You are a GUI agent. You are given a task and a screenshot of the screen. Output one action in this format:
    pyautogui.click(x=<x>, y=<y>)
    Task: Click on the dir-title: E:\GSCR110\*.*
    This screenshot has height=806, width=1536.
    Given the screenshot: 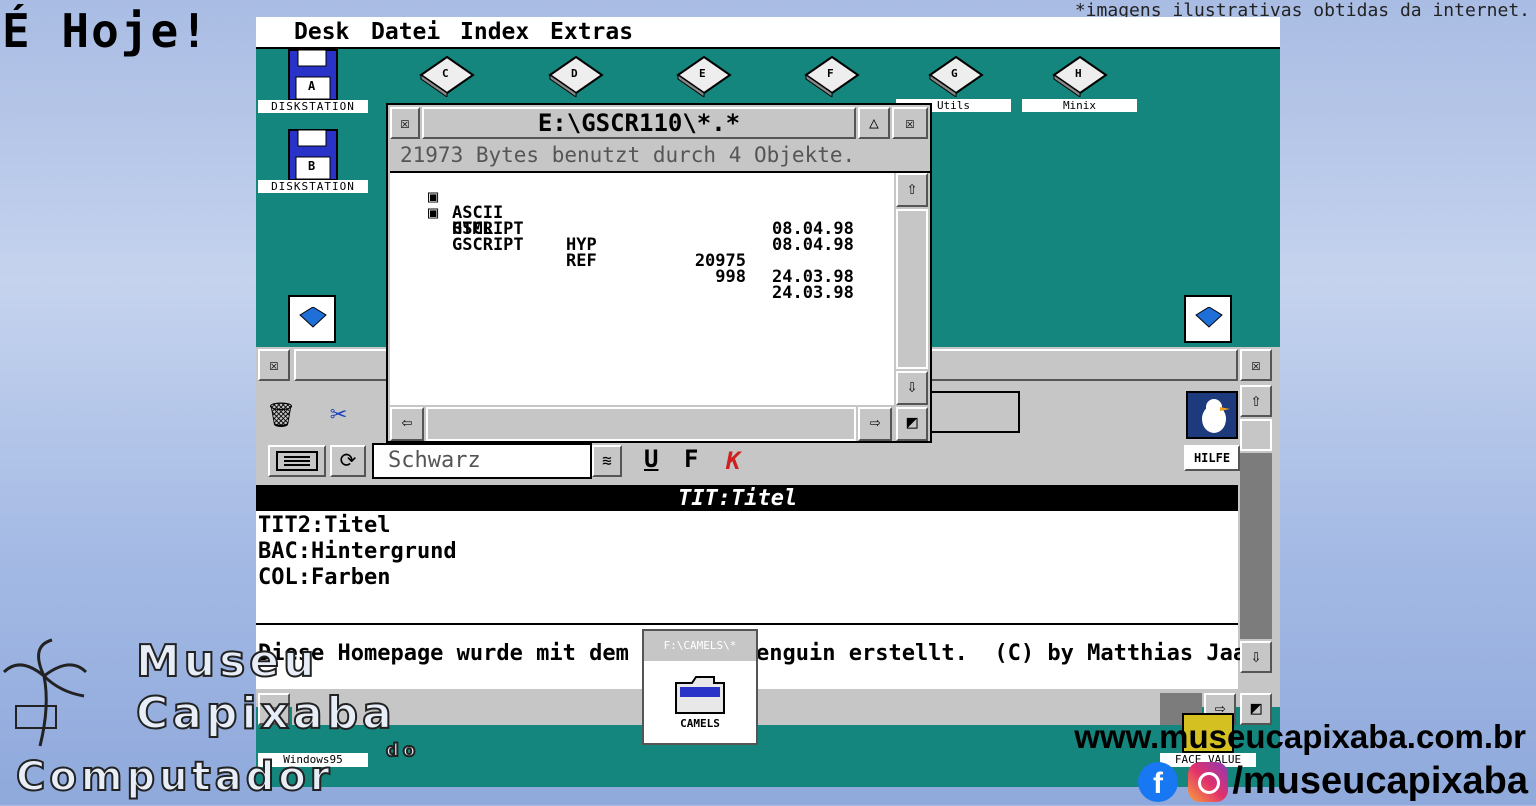 What is the action you would take?
    pyautogui.click(x=639, y=123)
    